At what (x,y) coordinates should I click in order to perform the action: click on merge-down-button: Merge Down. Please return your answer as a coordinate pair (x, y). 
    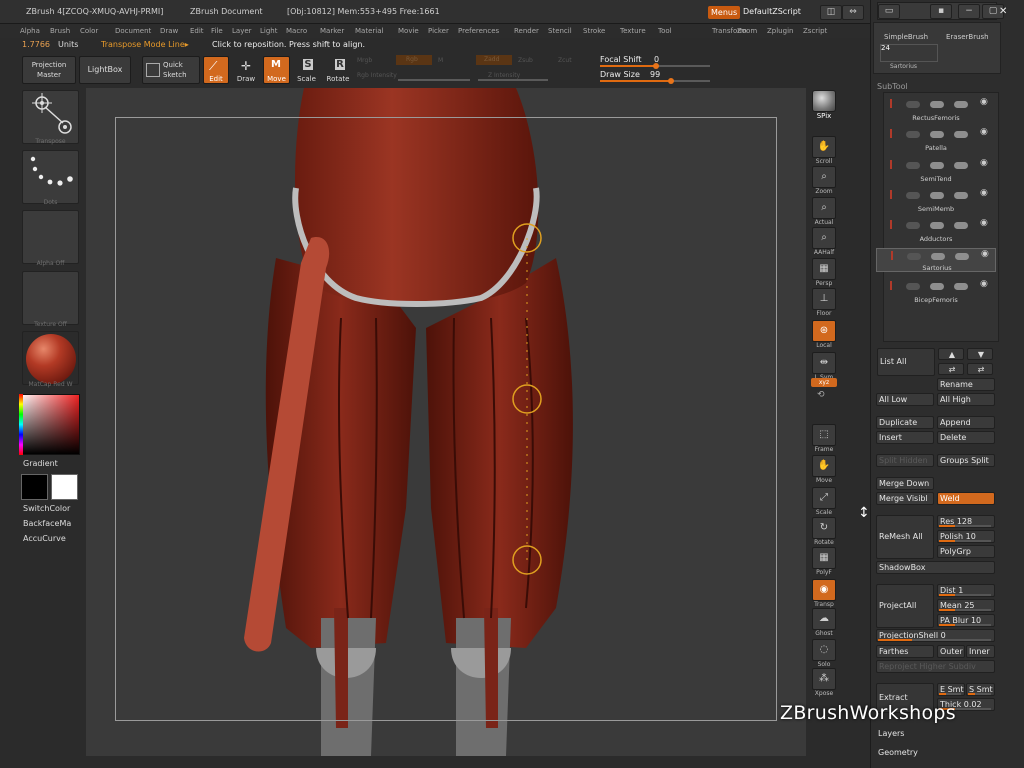
    Looking at the image, I should click on (905, 483).